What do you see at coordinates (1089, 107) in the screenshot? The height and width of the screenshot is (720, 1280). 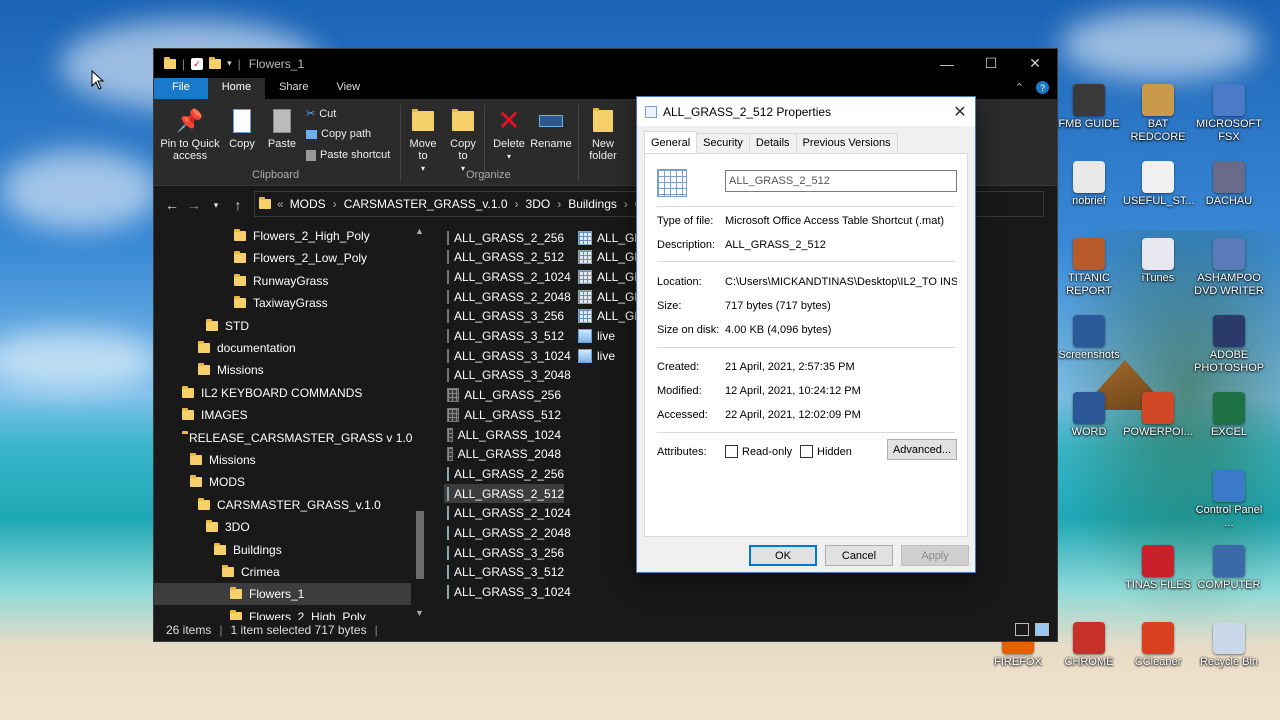 I see `desktop-icon-fmb-guide: FMB GUIDE` at bounding box center [1089, 107].